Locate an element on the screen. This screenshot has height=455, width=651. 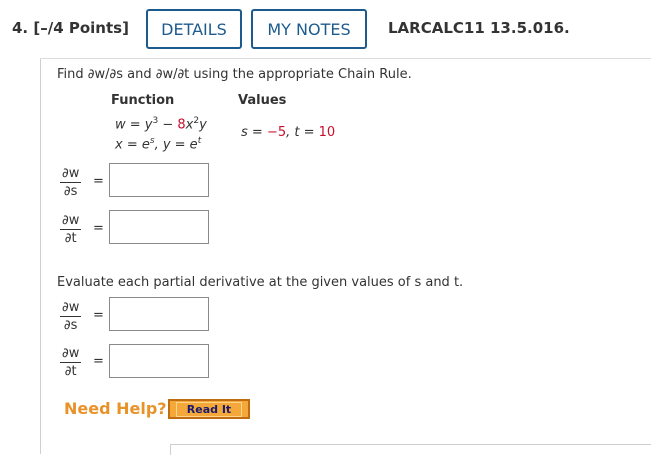
dw-dt-evaluated-input is located at coordinates (159, 361).